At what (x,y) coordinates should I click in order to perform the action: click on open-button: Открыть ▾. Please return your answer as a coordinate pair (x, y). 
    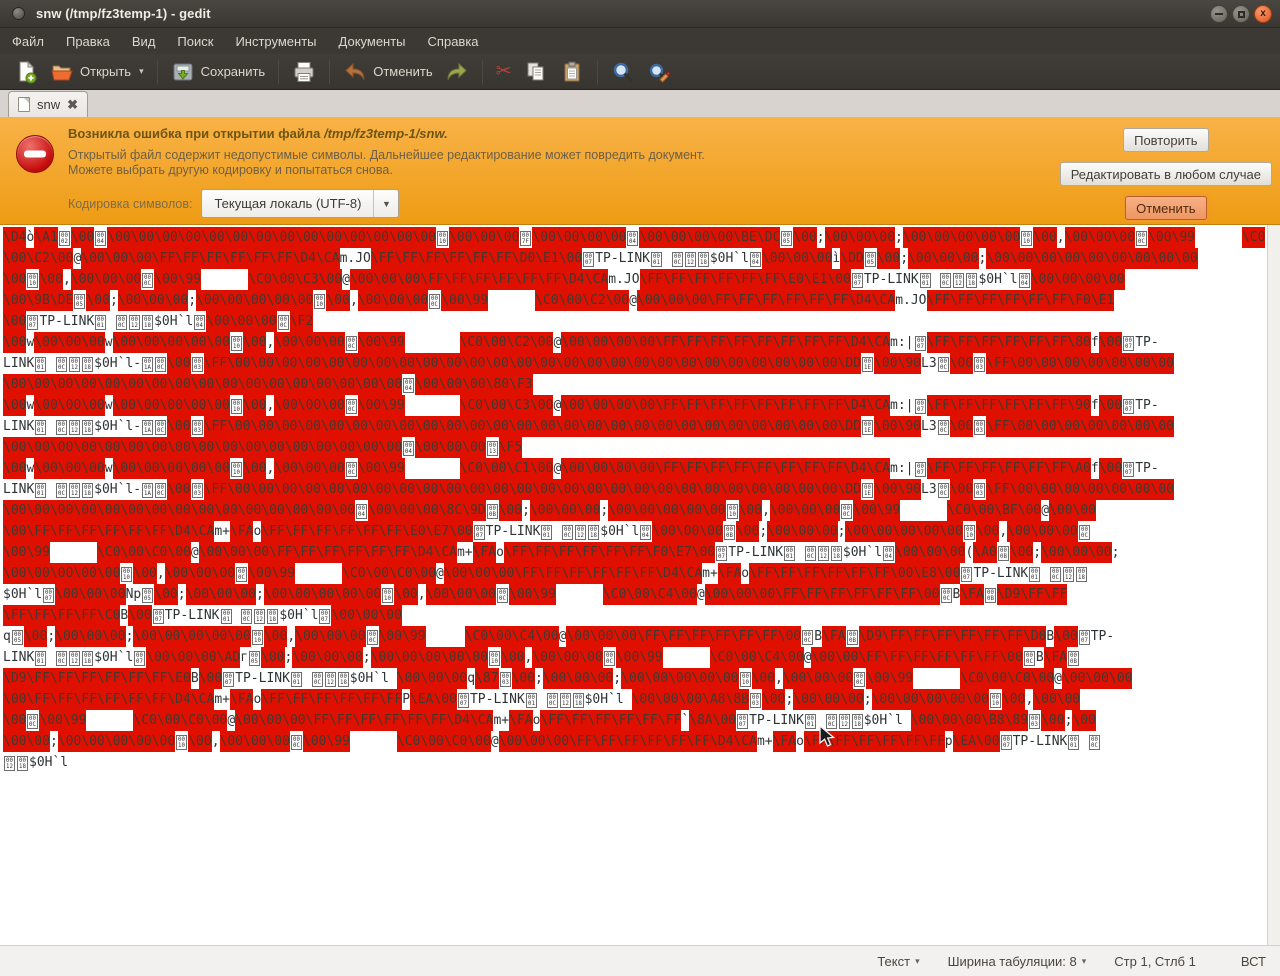
    Looking at the image, I should click on (97, 72).